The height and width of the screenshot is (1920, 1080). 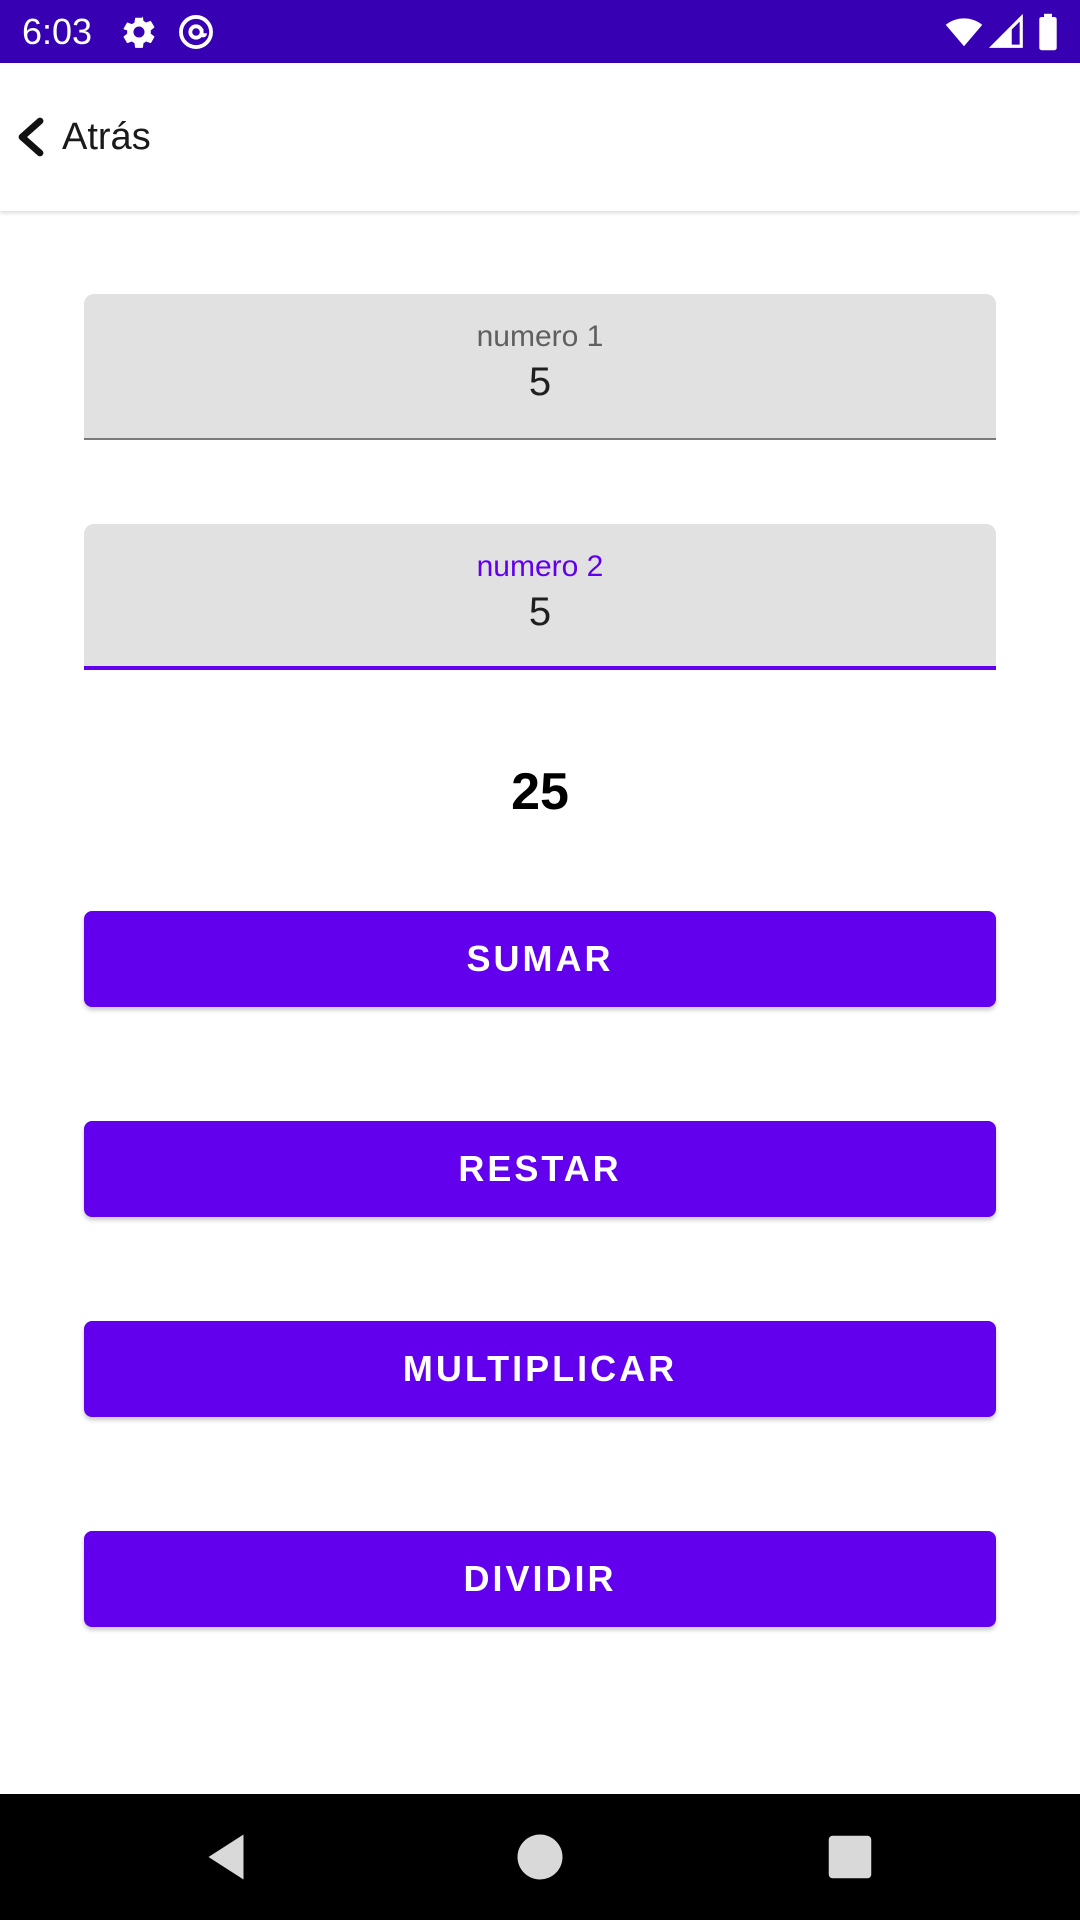 I want to click on numero-2-label: numero 2, so click(x=540, y=566).